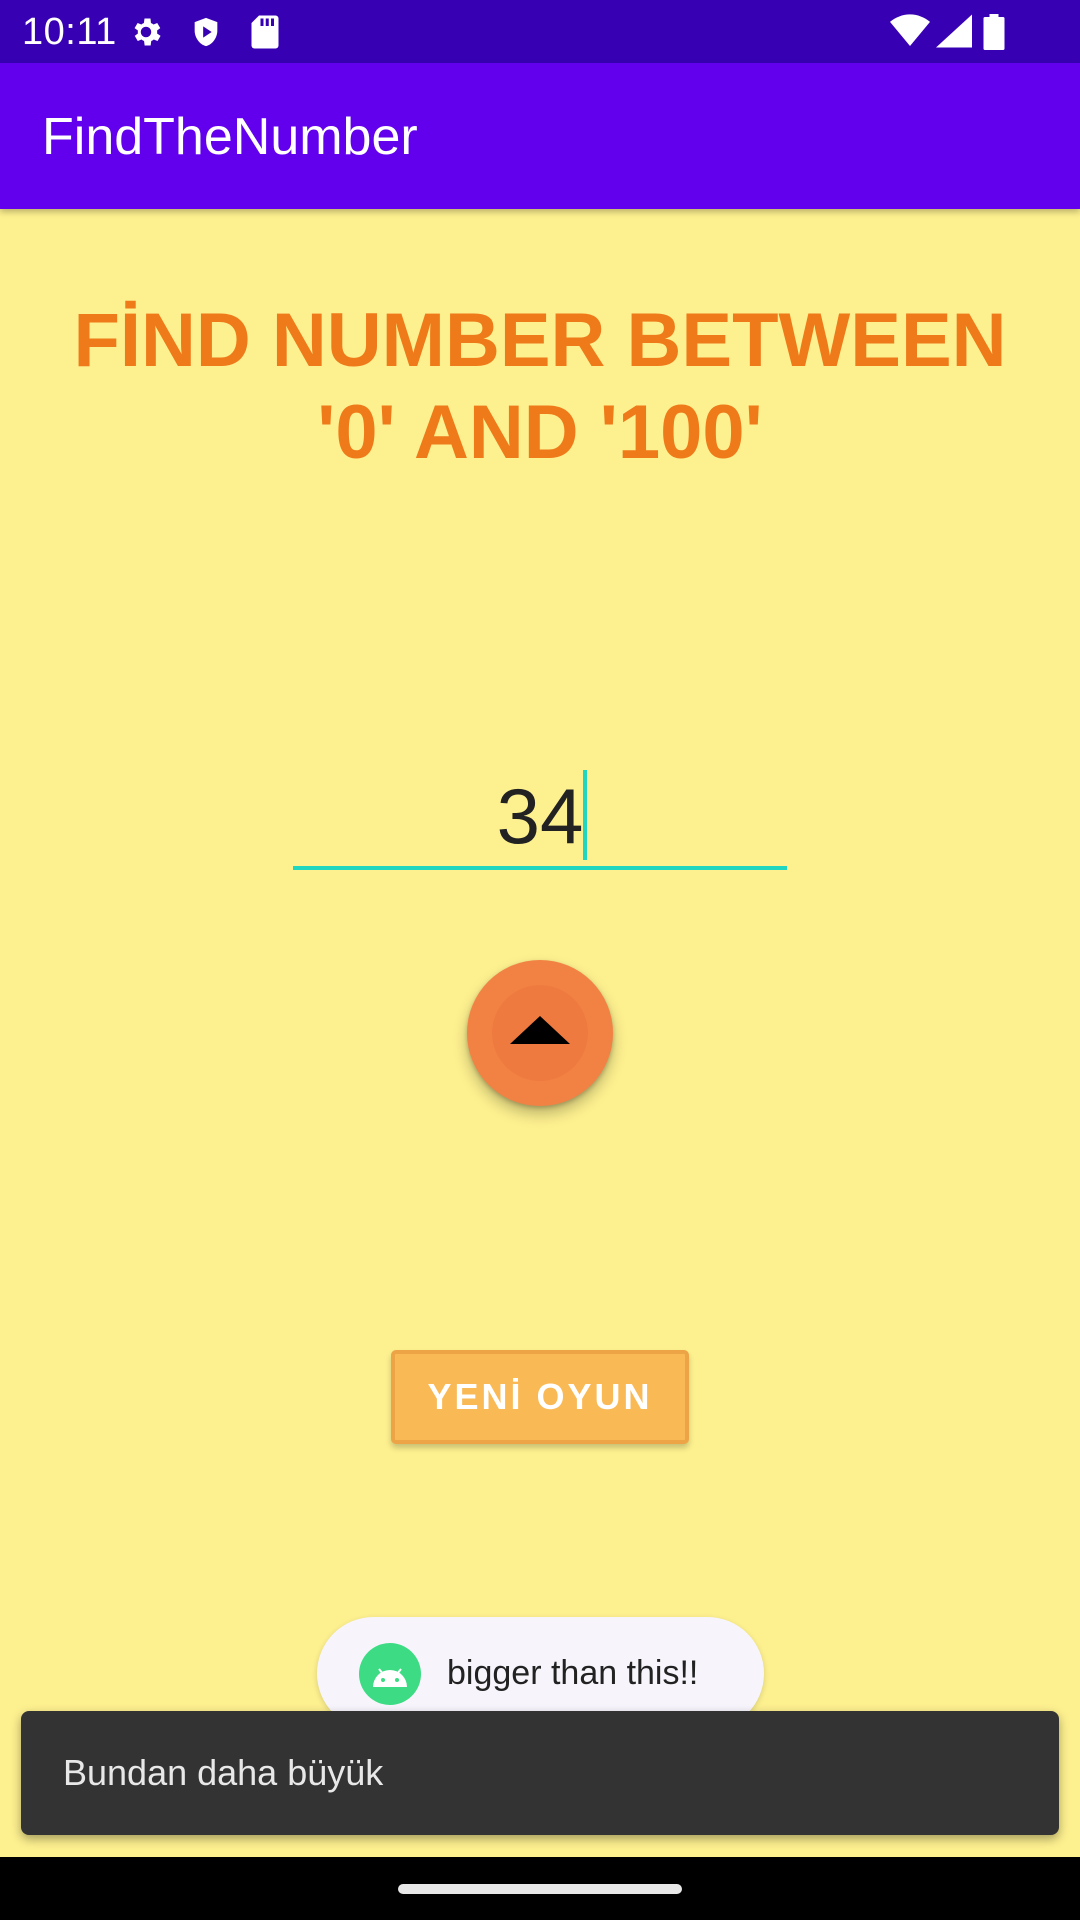 This screenshot has width=1080, height=1920. I want to click on guess-input-value: 34, so click(540, 816).